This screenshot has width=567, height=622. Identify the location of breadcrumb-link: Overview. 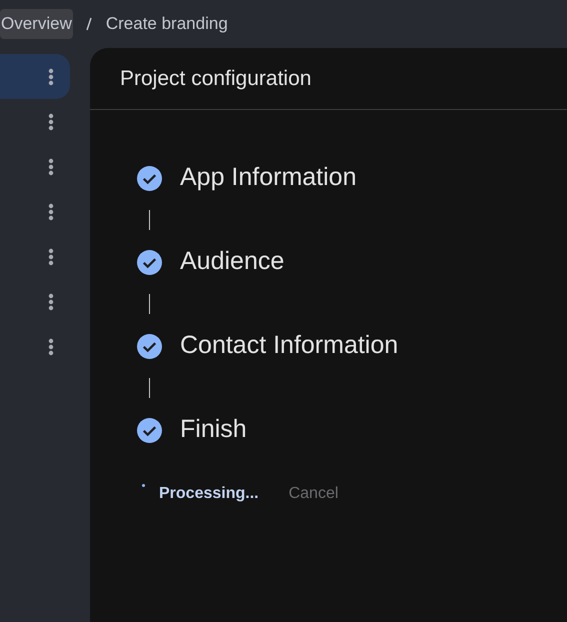
(36, 24).